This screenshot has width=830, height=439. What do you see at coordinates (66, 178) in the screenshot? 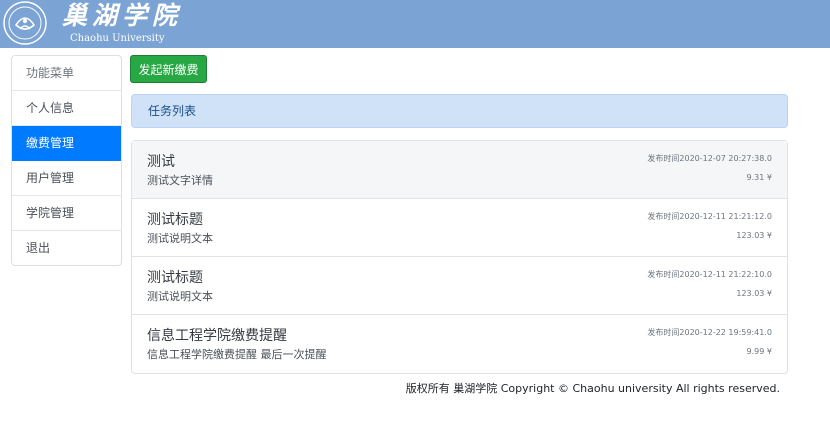
I see `sidebar-item-user-management: 用户管理` at bounding box center [66, 178].